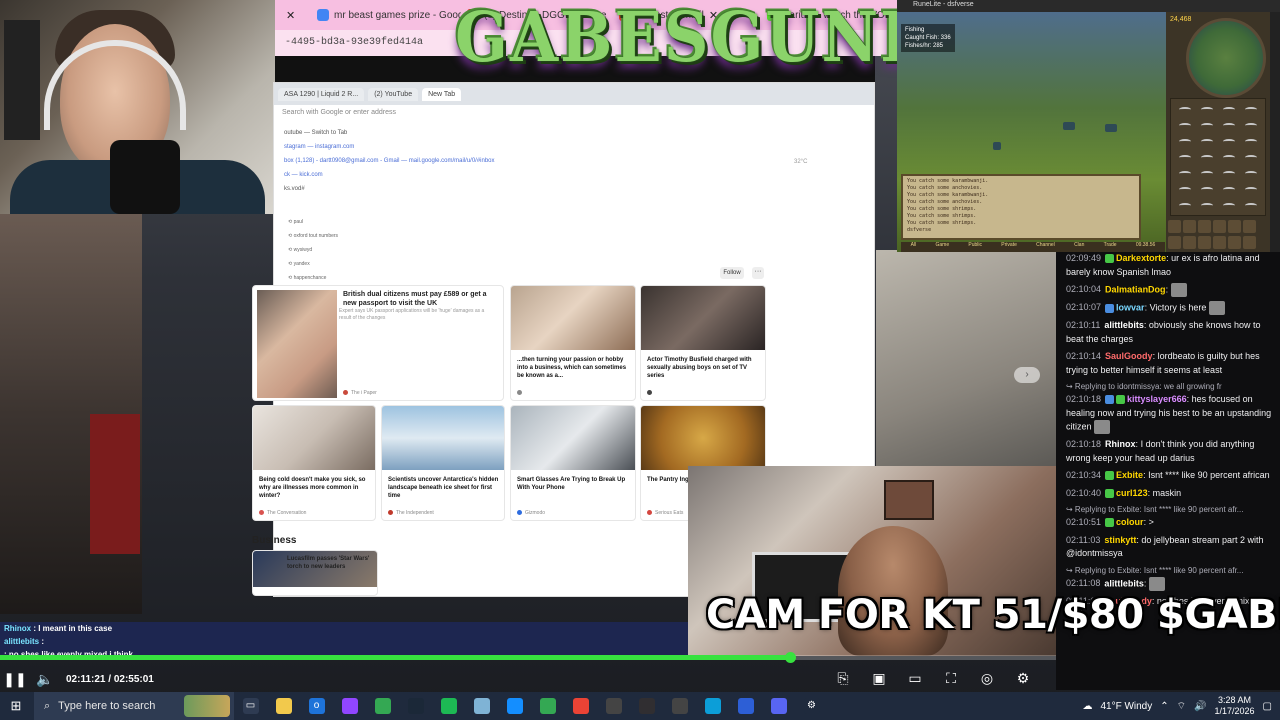  What do you see at coordinates (16, 706) in the screenshot?
I see `windows-start-icon: ⊞` at bounding box center [16, 706].